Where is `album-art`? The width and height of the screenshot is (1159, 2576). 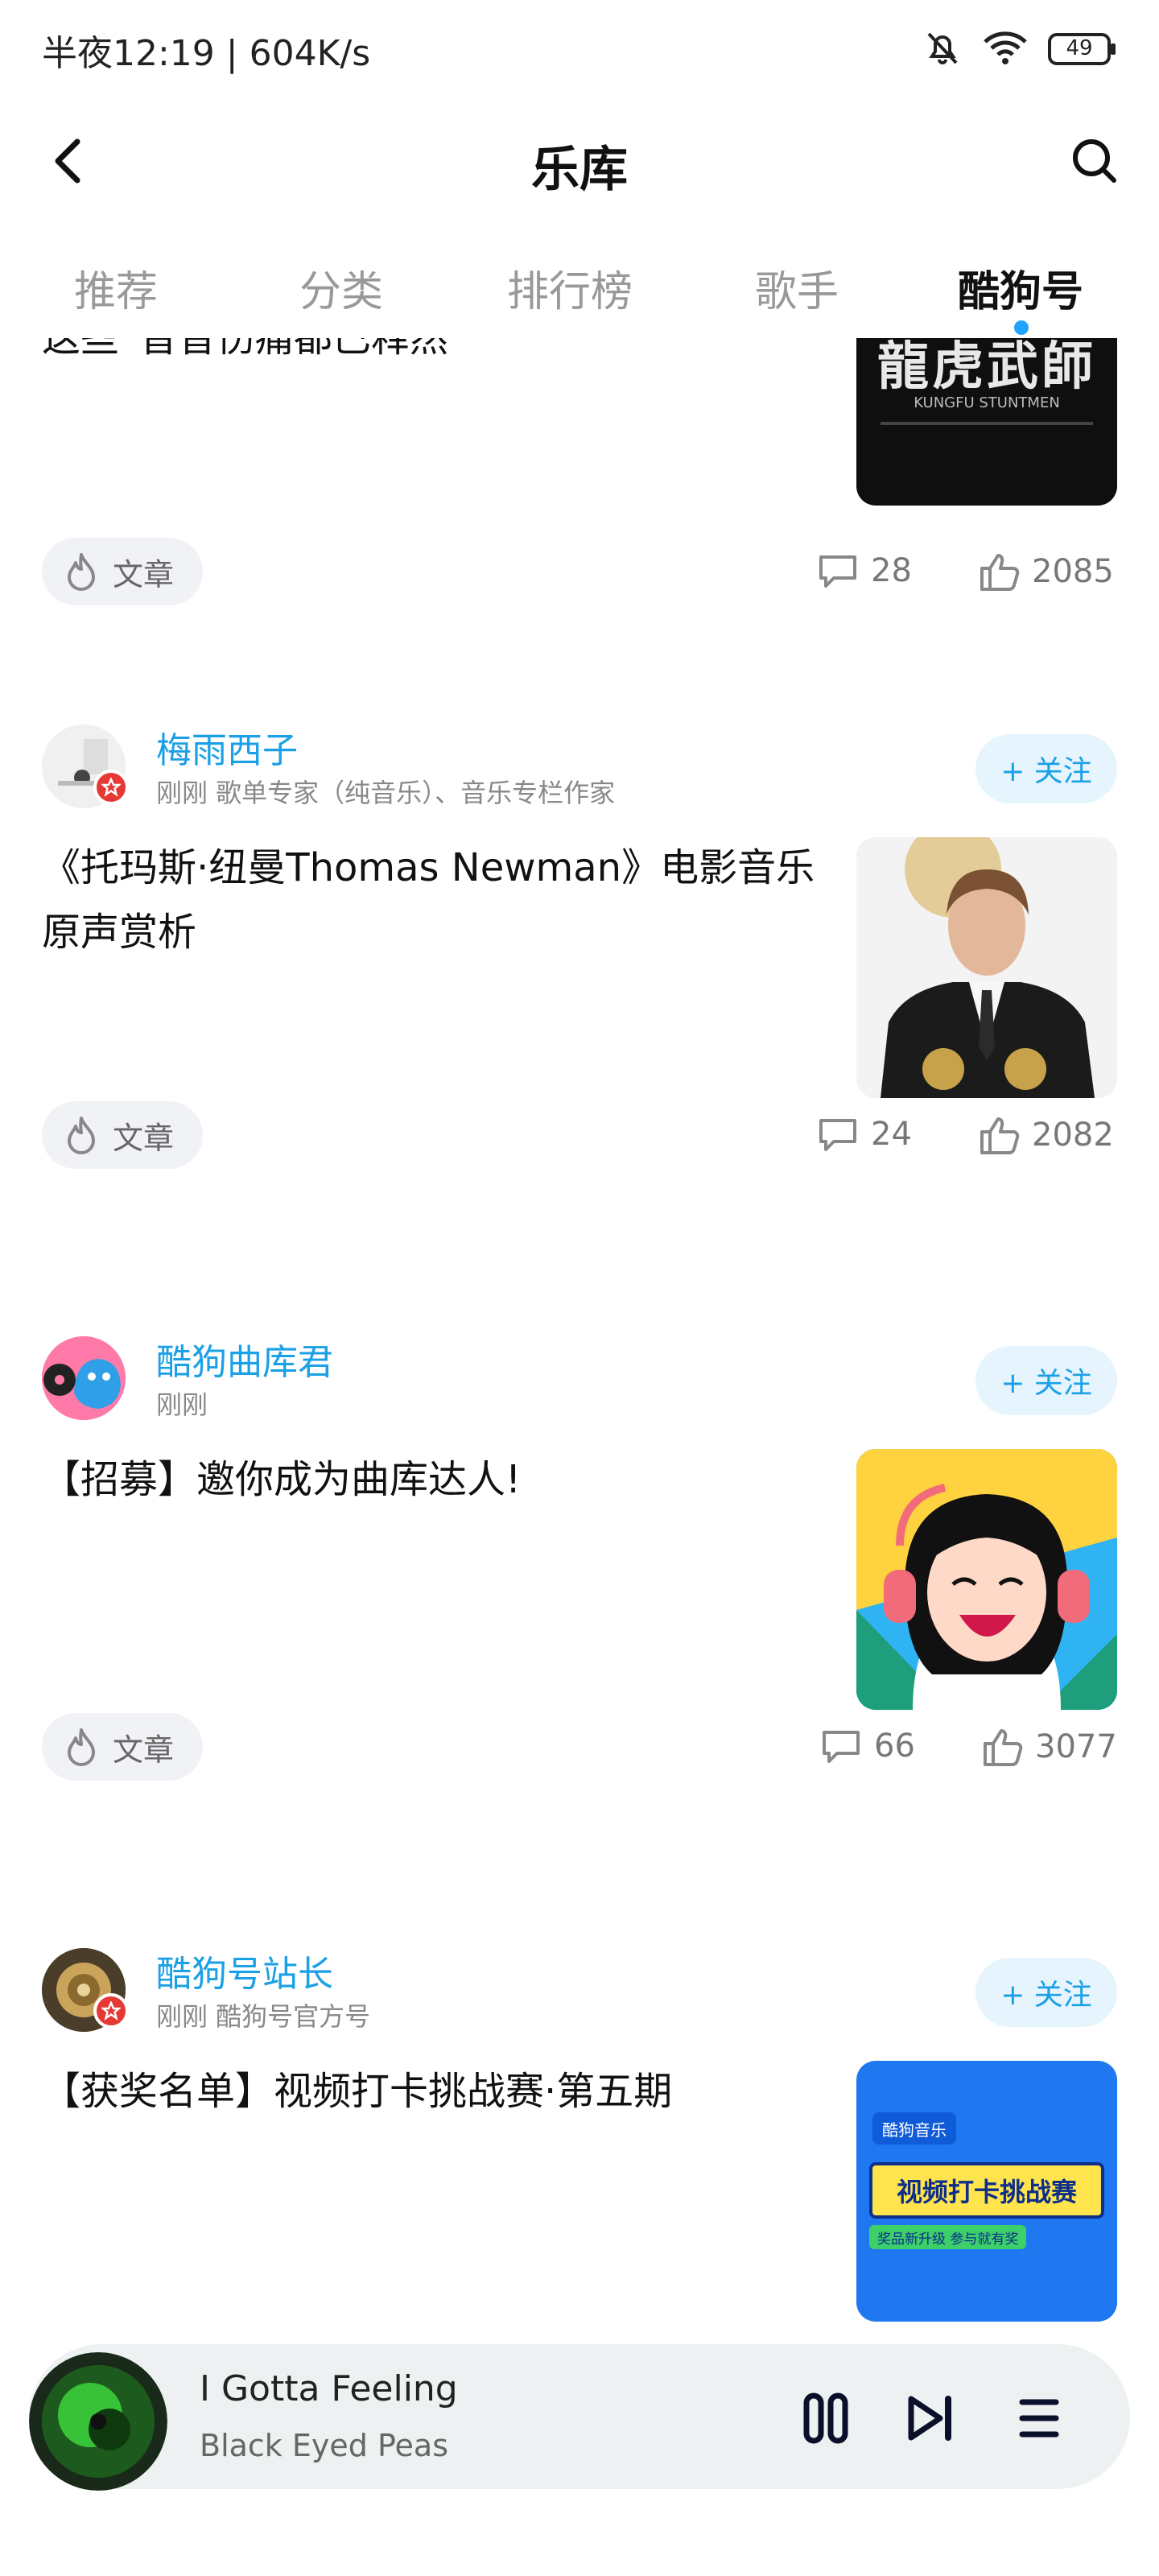 album-art is located at coordinates (98, 2421).